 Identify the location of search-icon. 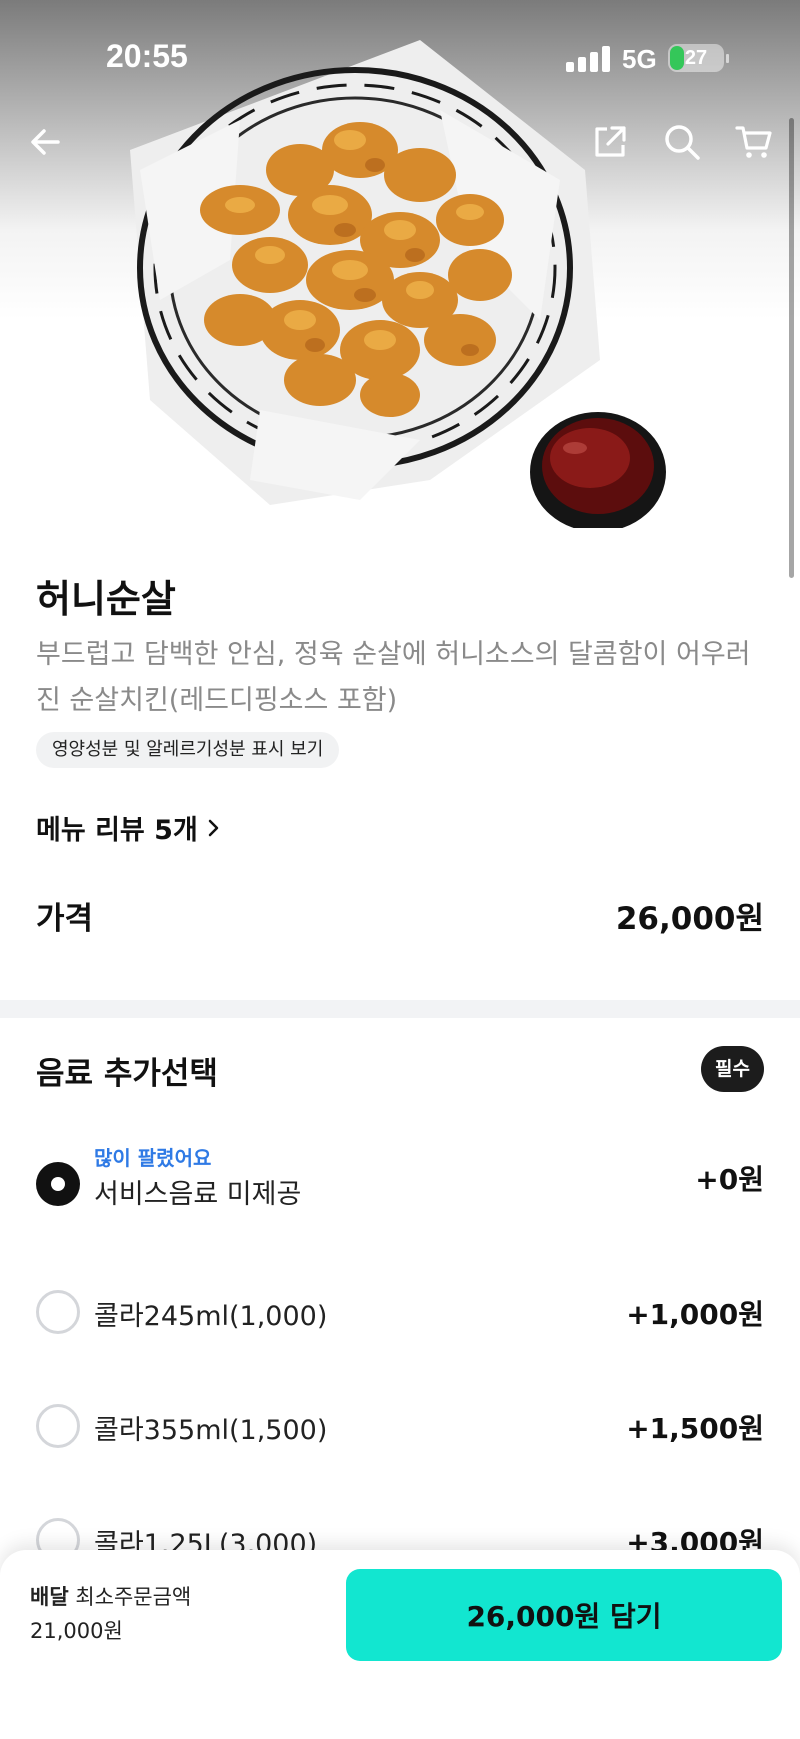
(682, 142).